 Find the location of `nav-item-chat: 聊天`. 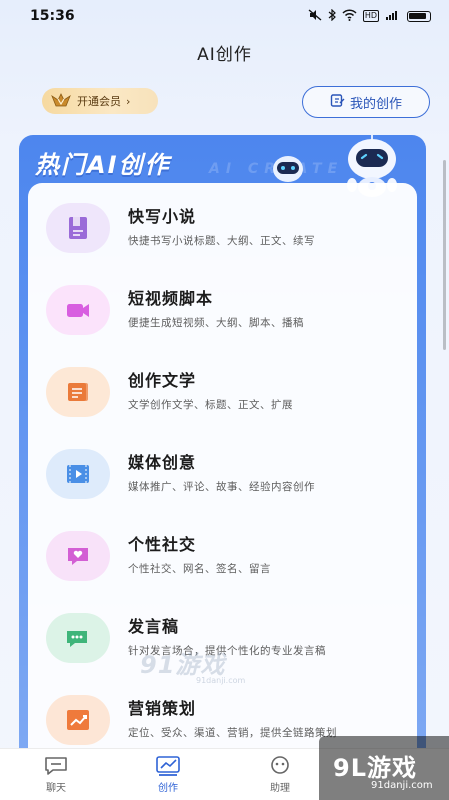

nav-item-chat: 聊天 is located at coordinates (56, 774).